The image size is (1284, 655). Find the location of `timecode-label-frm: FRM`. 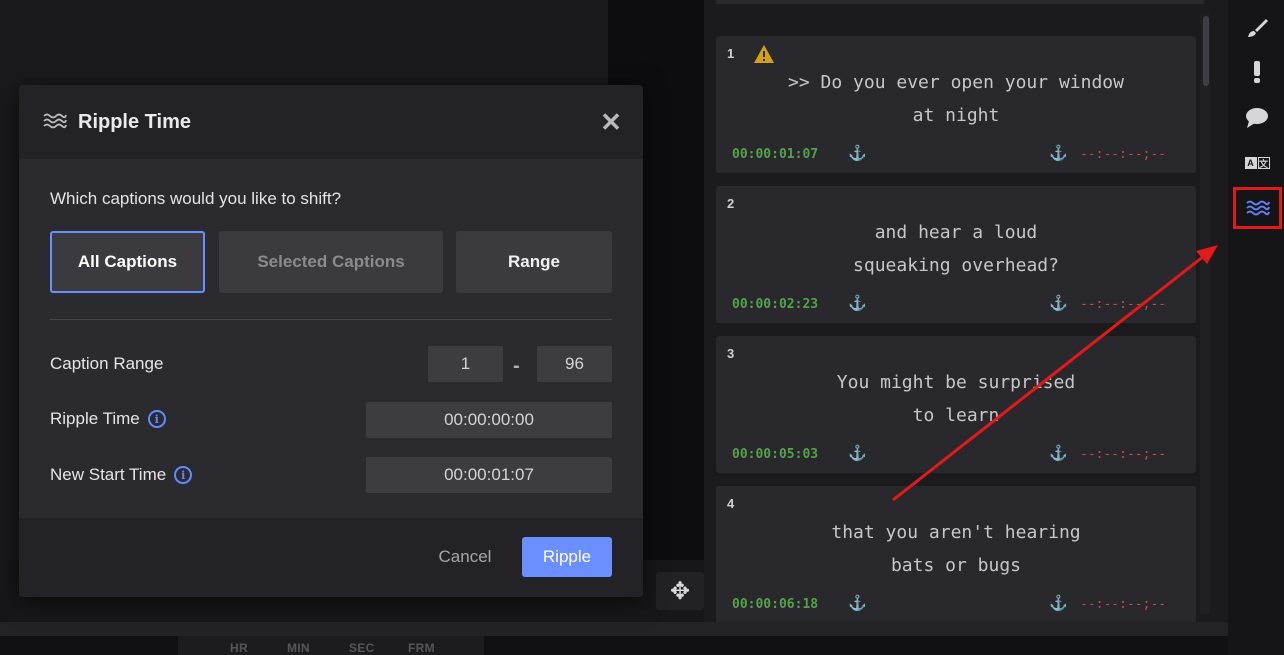

timecode-label-frm: FRM is located at coordinates (421, 648).